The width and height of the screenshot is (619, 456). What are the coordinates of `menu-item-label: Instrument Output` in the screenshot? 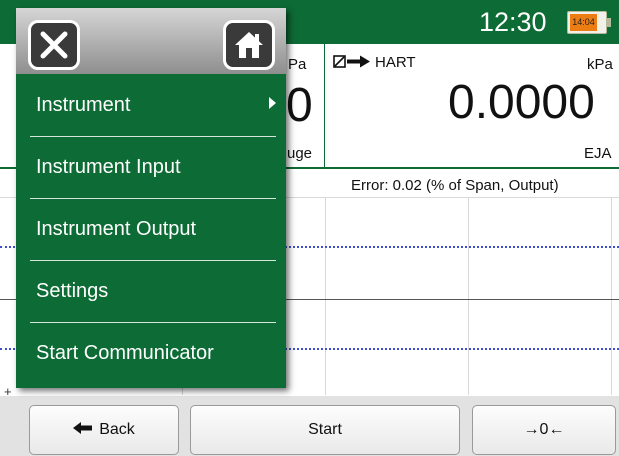 It's located at (116, 229).